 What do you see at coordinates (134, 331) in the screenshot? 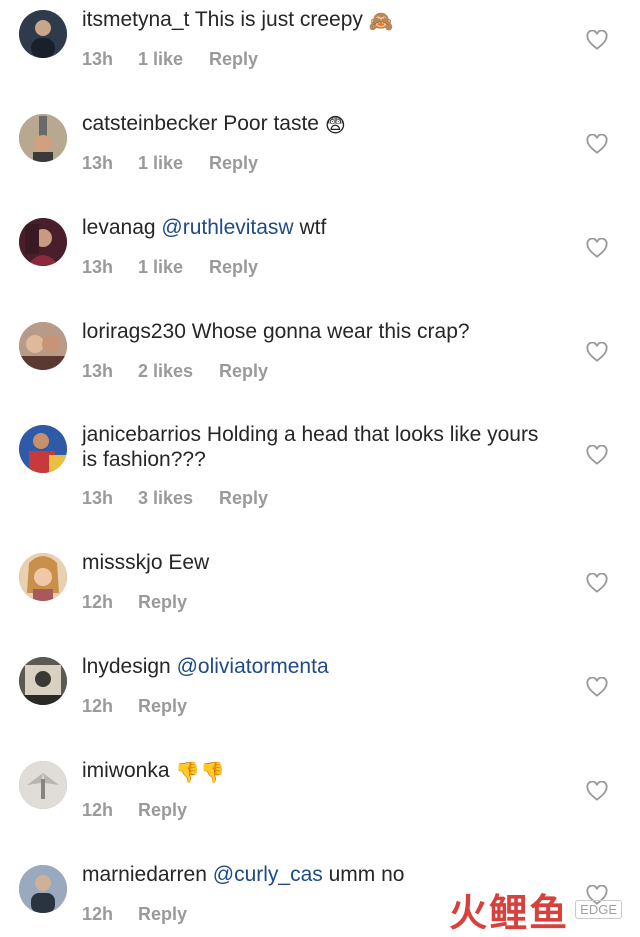
I see `username: lorirags230` at bounding box center [134, 331].